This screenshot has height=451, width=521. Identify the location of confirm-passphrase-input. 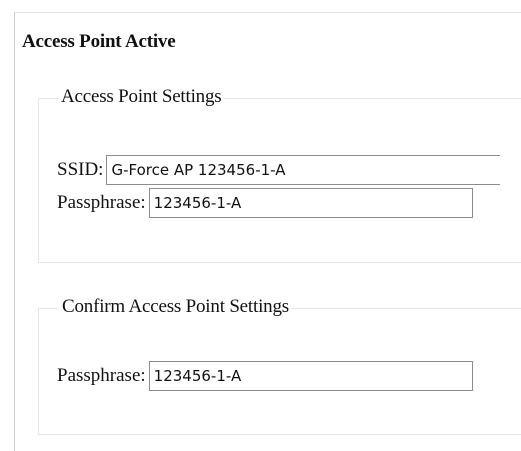
(310, 376).